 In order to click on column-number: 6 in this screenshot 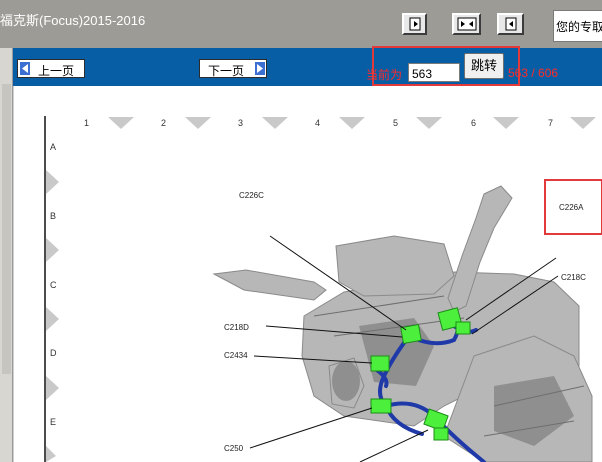, I will do `click(474, 123)`.